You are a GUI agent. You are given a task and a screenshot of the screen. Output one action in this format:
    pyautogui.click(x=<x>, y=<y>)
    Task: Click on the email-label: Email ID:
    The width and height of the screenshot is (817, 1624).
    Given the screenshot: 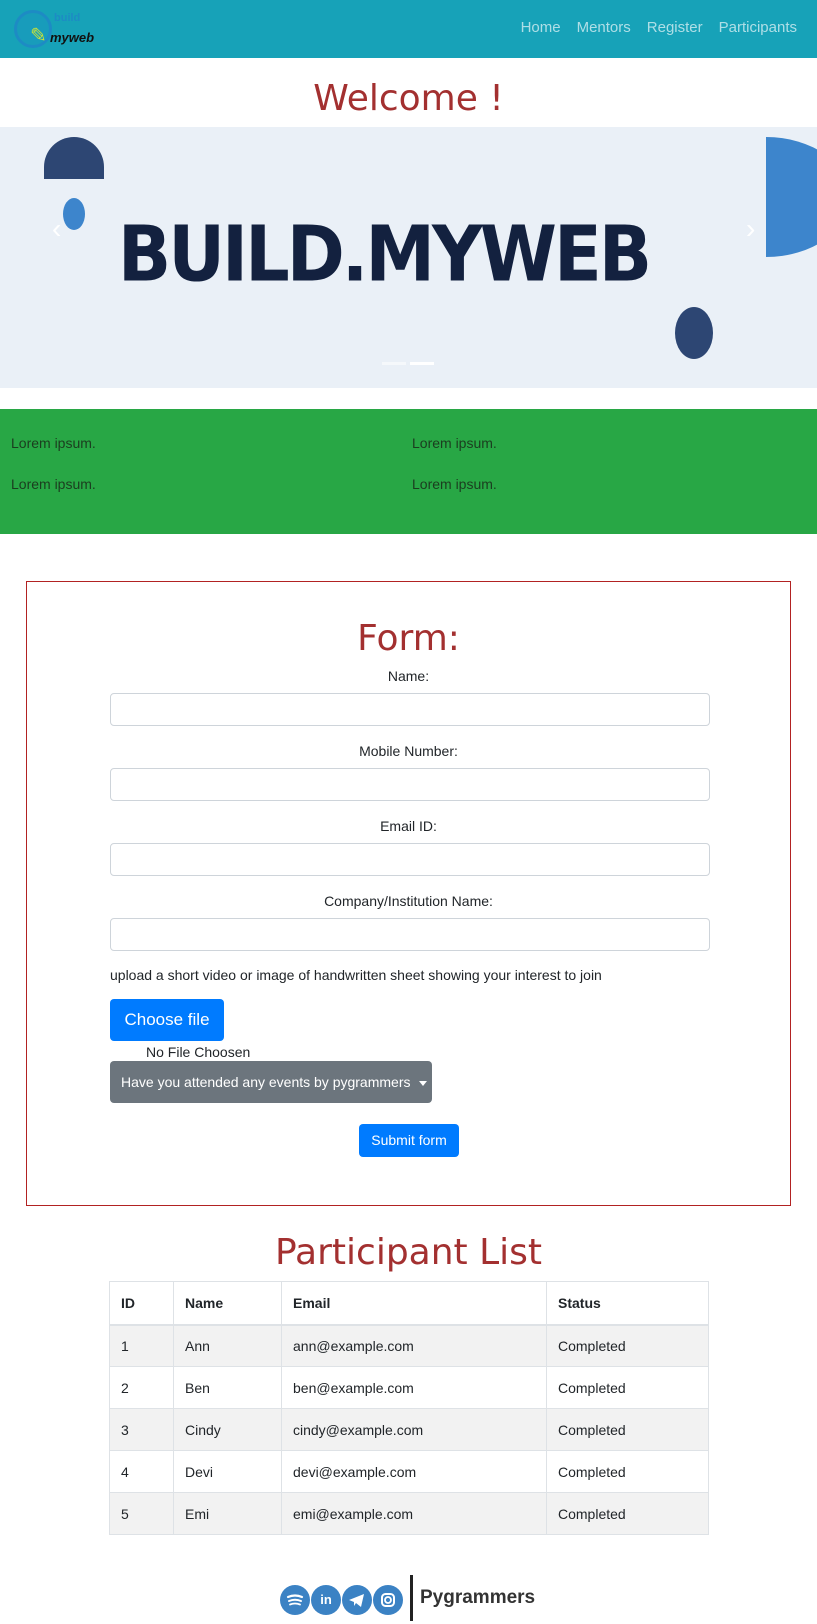 What is the action you would take?
    pyautogui.click(x=408, y=826)
    